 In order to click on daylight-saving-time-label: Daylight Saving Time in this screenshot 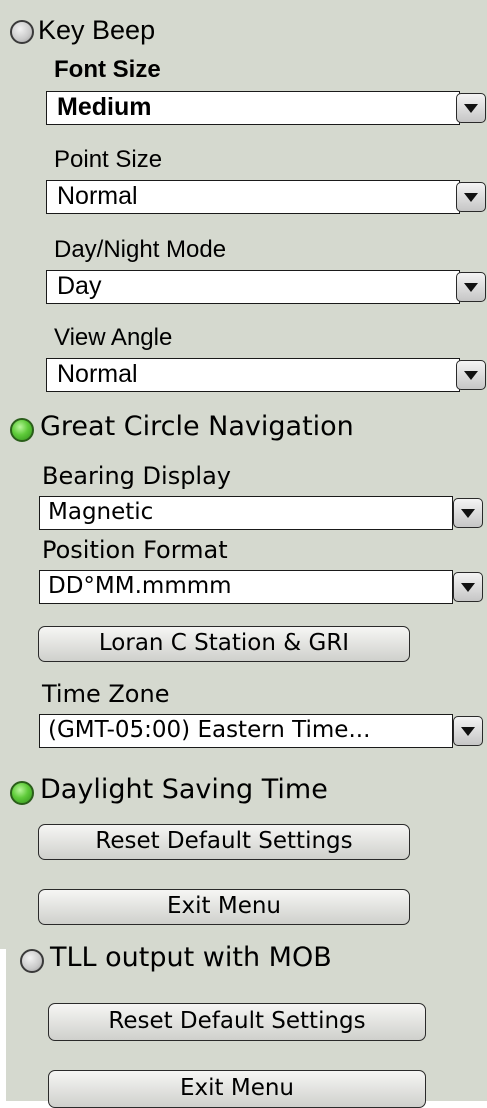, I will do `click(184, 789)`.